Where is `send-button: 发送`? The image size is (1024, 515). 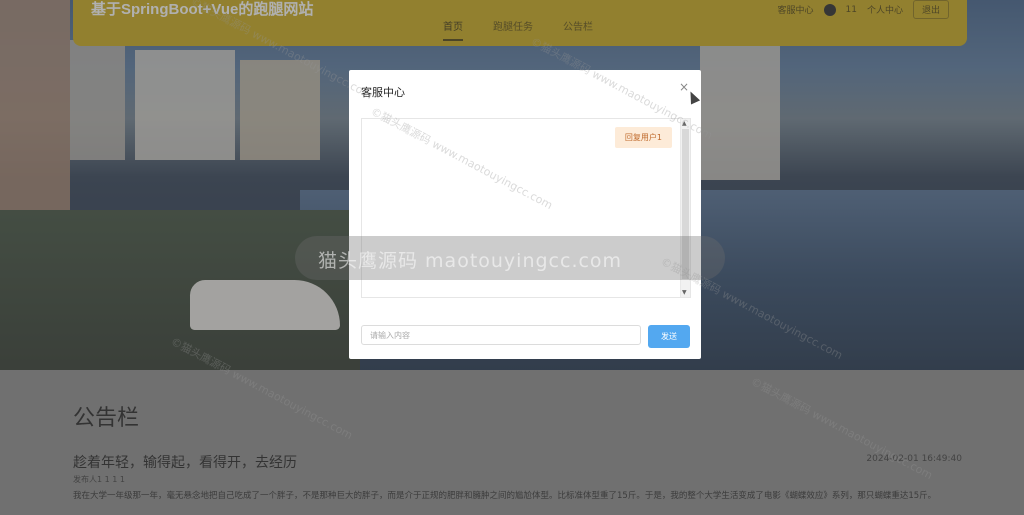
send-button: 发送 is located at coordinates (669, 336).